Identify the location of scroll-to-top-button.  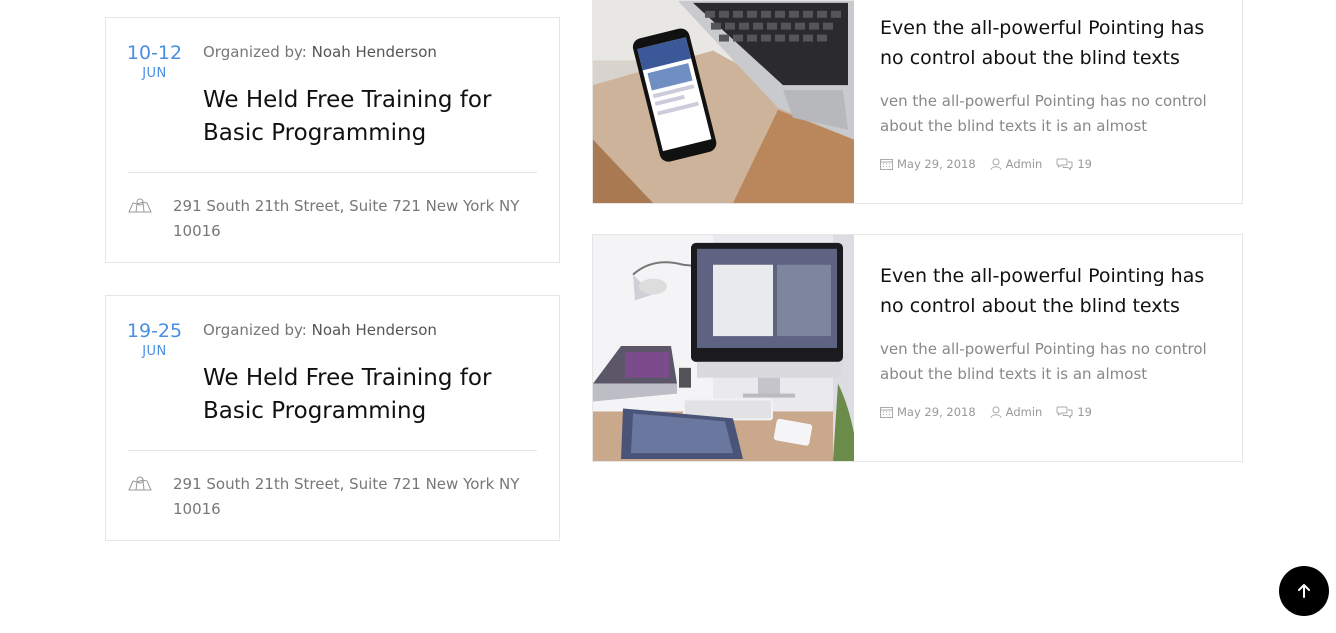
(1304, 591).